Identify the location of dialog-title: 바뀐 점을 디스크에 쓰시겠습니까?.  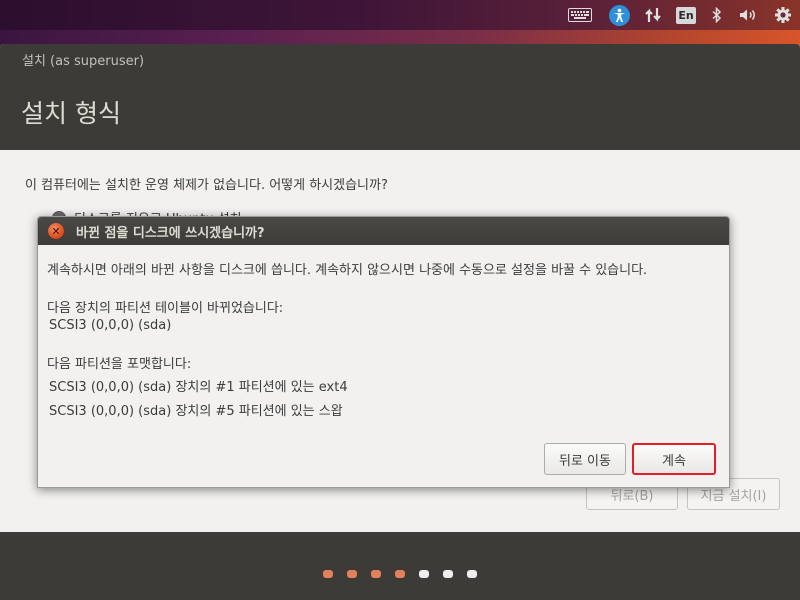
(170, 233).